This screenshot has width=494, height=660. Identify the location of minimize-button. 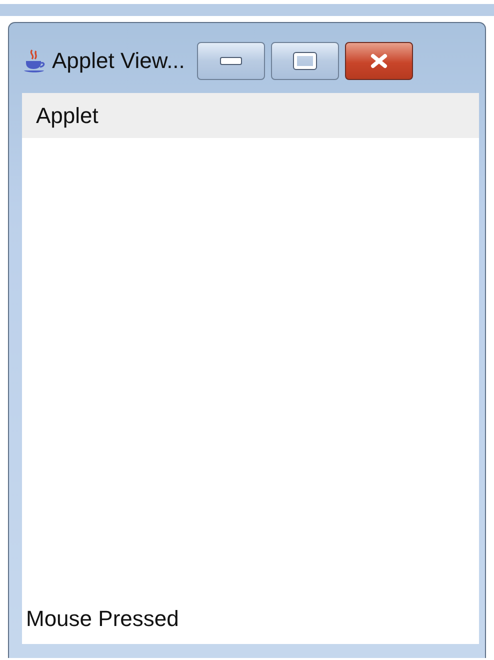
(230, 61).